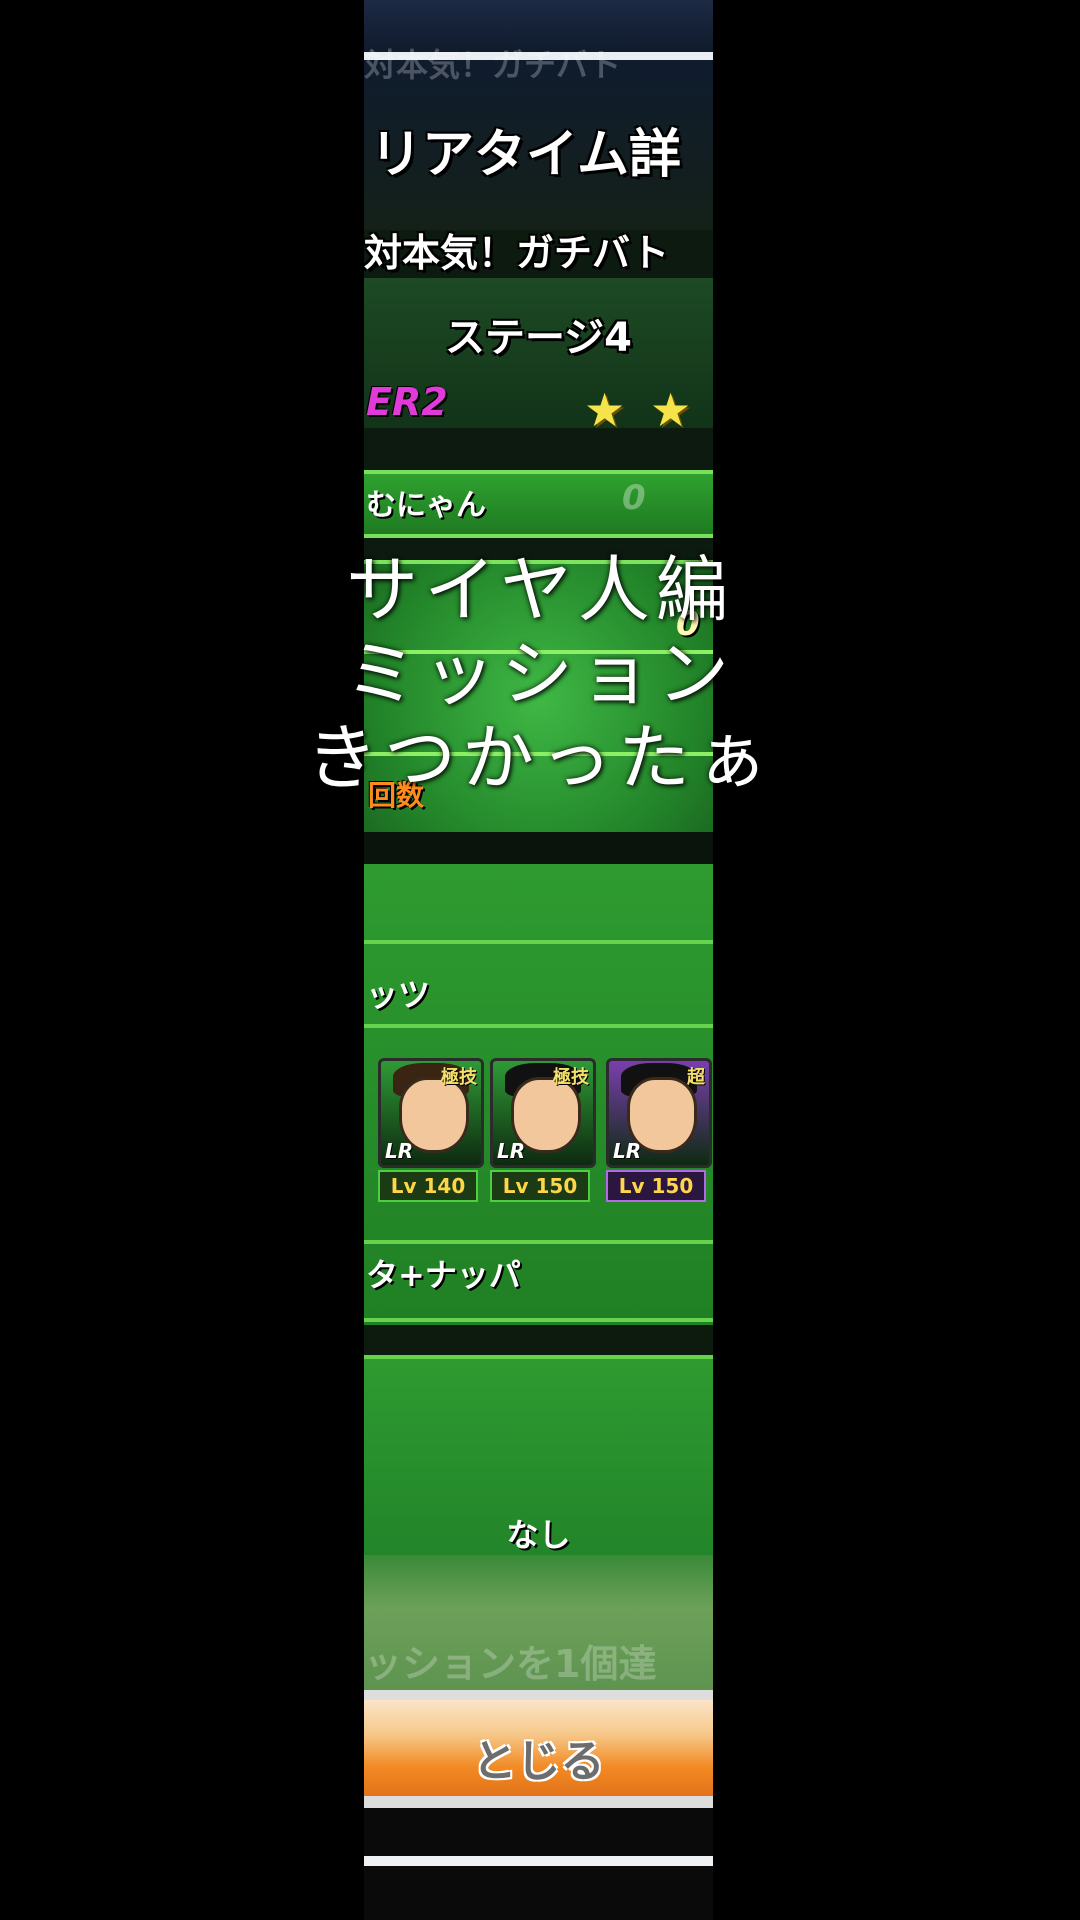  Describe the element at coordinates (539, 758) in the screenshot. I see `caption-line: きつかったぁ` at that location.